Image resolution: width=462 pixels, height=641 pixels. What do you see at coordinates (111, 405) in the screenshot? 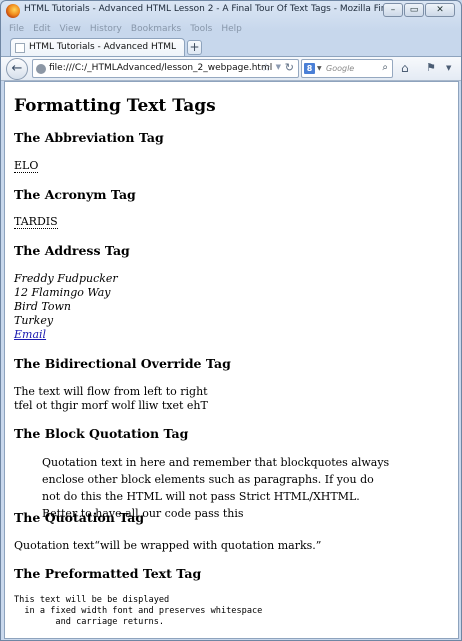
I see `bdo-reversed-line: tfel ot thgir morf wolf lliw txet ehT` at bounding box center [111, 405].